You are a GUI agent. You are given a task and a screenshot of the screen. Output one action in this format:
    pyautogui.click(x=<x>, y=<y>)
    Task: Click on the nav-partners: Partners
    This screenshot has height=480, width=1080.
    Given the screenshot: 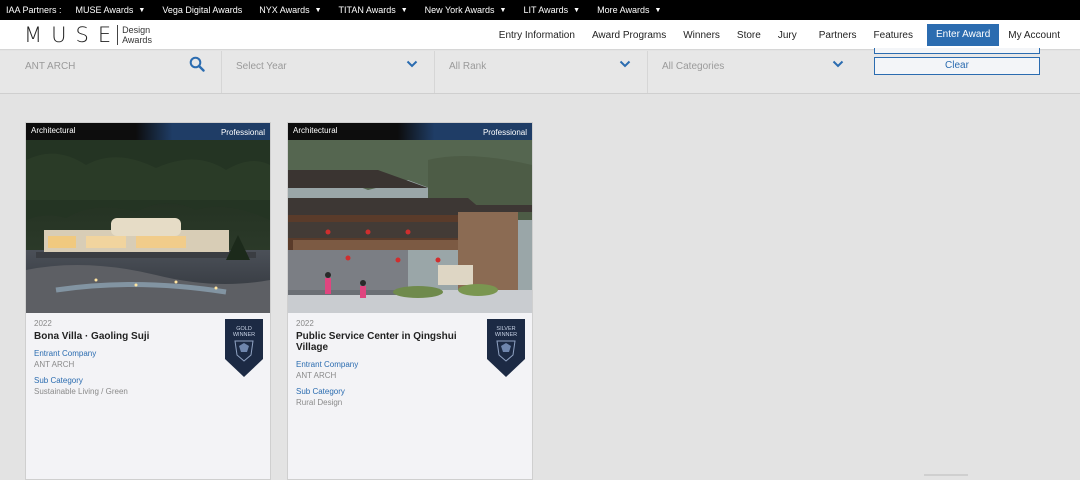 What is the action you would take?
    pyautogui.click(x=838, y=35)
    